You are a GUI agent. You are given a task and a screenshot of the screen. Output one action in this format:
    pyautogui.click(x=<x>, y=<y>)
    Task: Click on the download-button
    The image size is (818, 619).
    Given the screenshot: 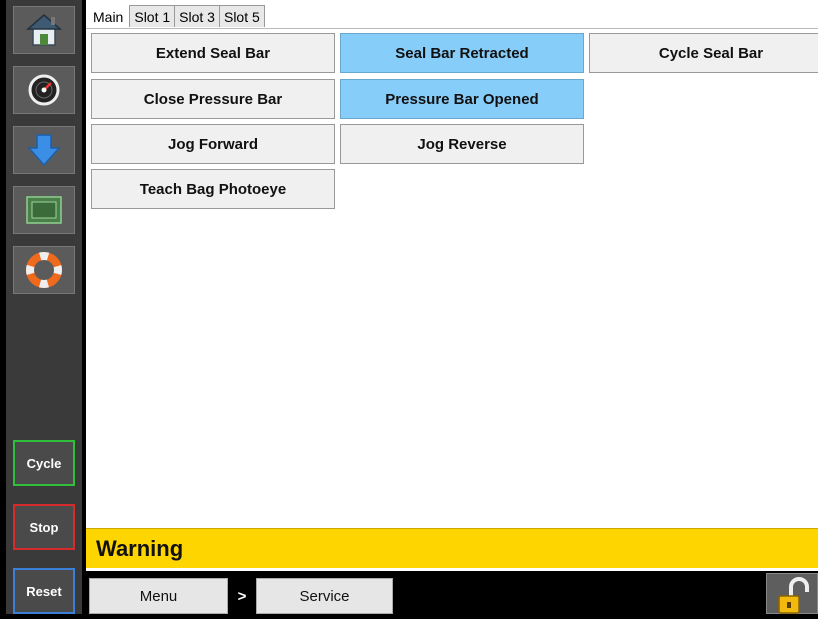 What is the action you would take?
    pyautogui.click(x=44, y=150)
    